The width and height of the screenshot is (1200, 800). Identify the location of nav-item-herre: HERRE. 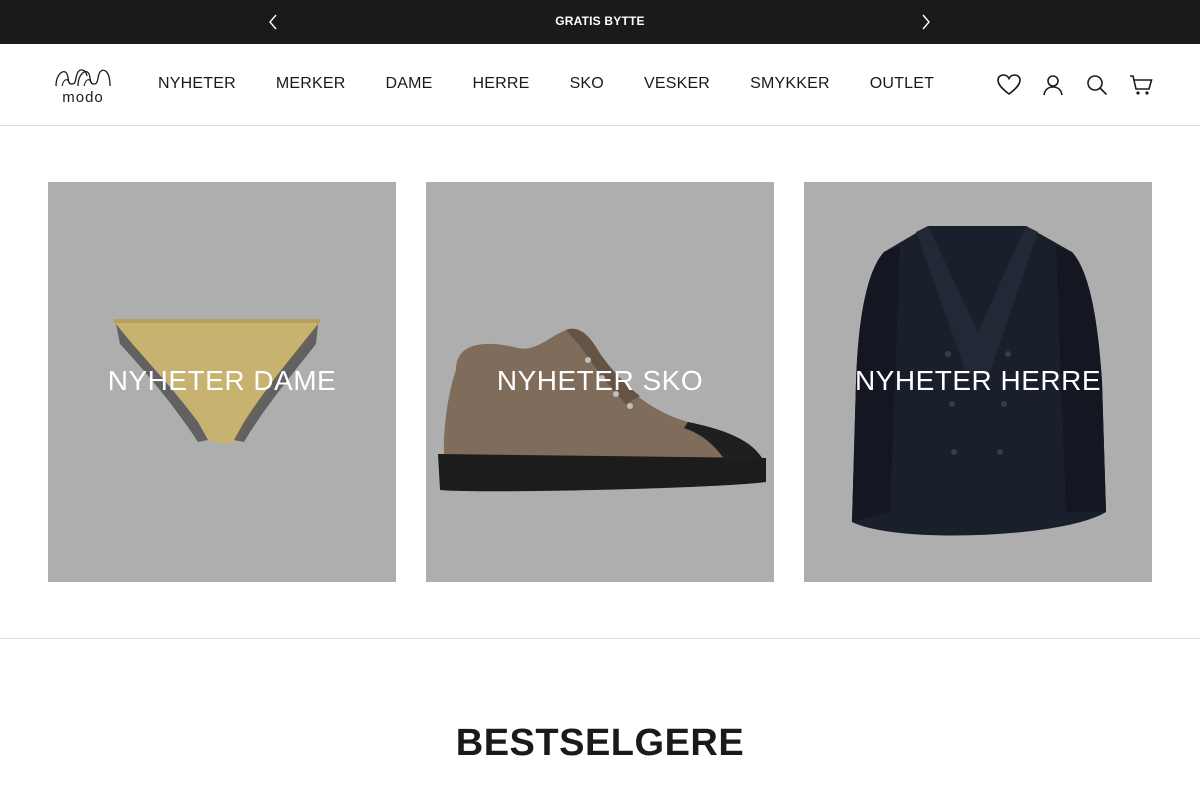
(501, 84).